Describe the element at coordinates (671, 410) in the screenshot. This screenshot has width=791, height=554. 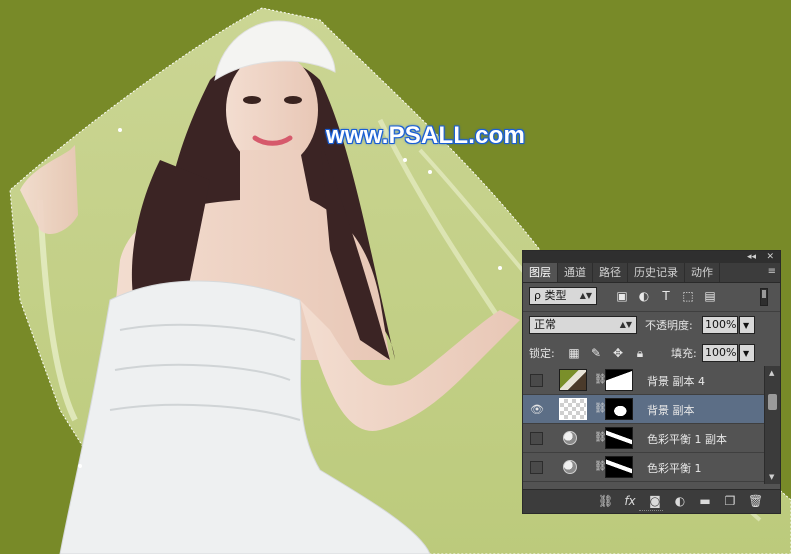
I see `layer-name: 背景 副本` at that location.